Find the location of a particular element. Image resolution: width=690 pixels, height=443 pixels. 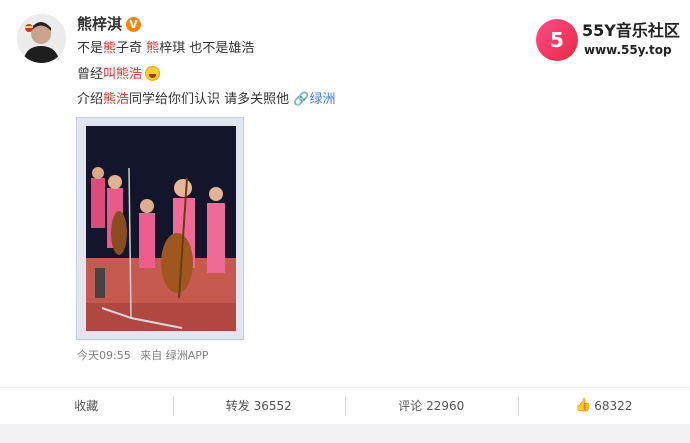

post-photo is located at coordinates (160, 228).